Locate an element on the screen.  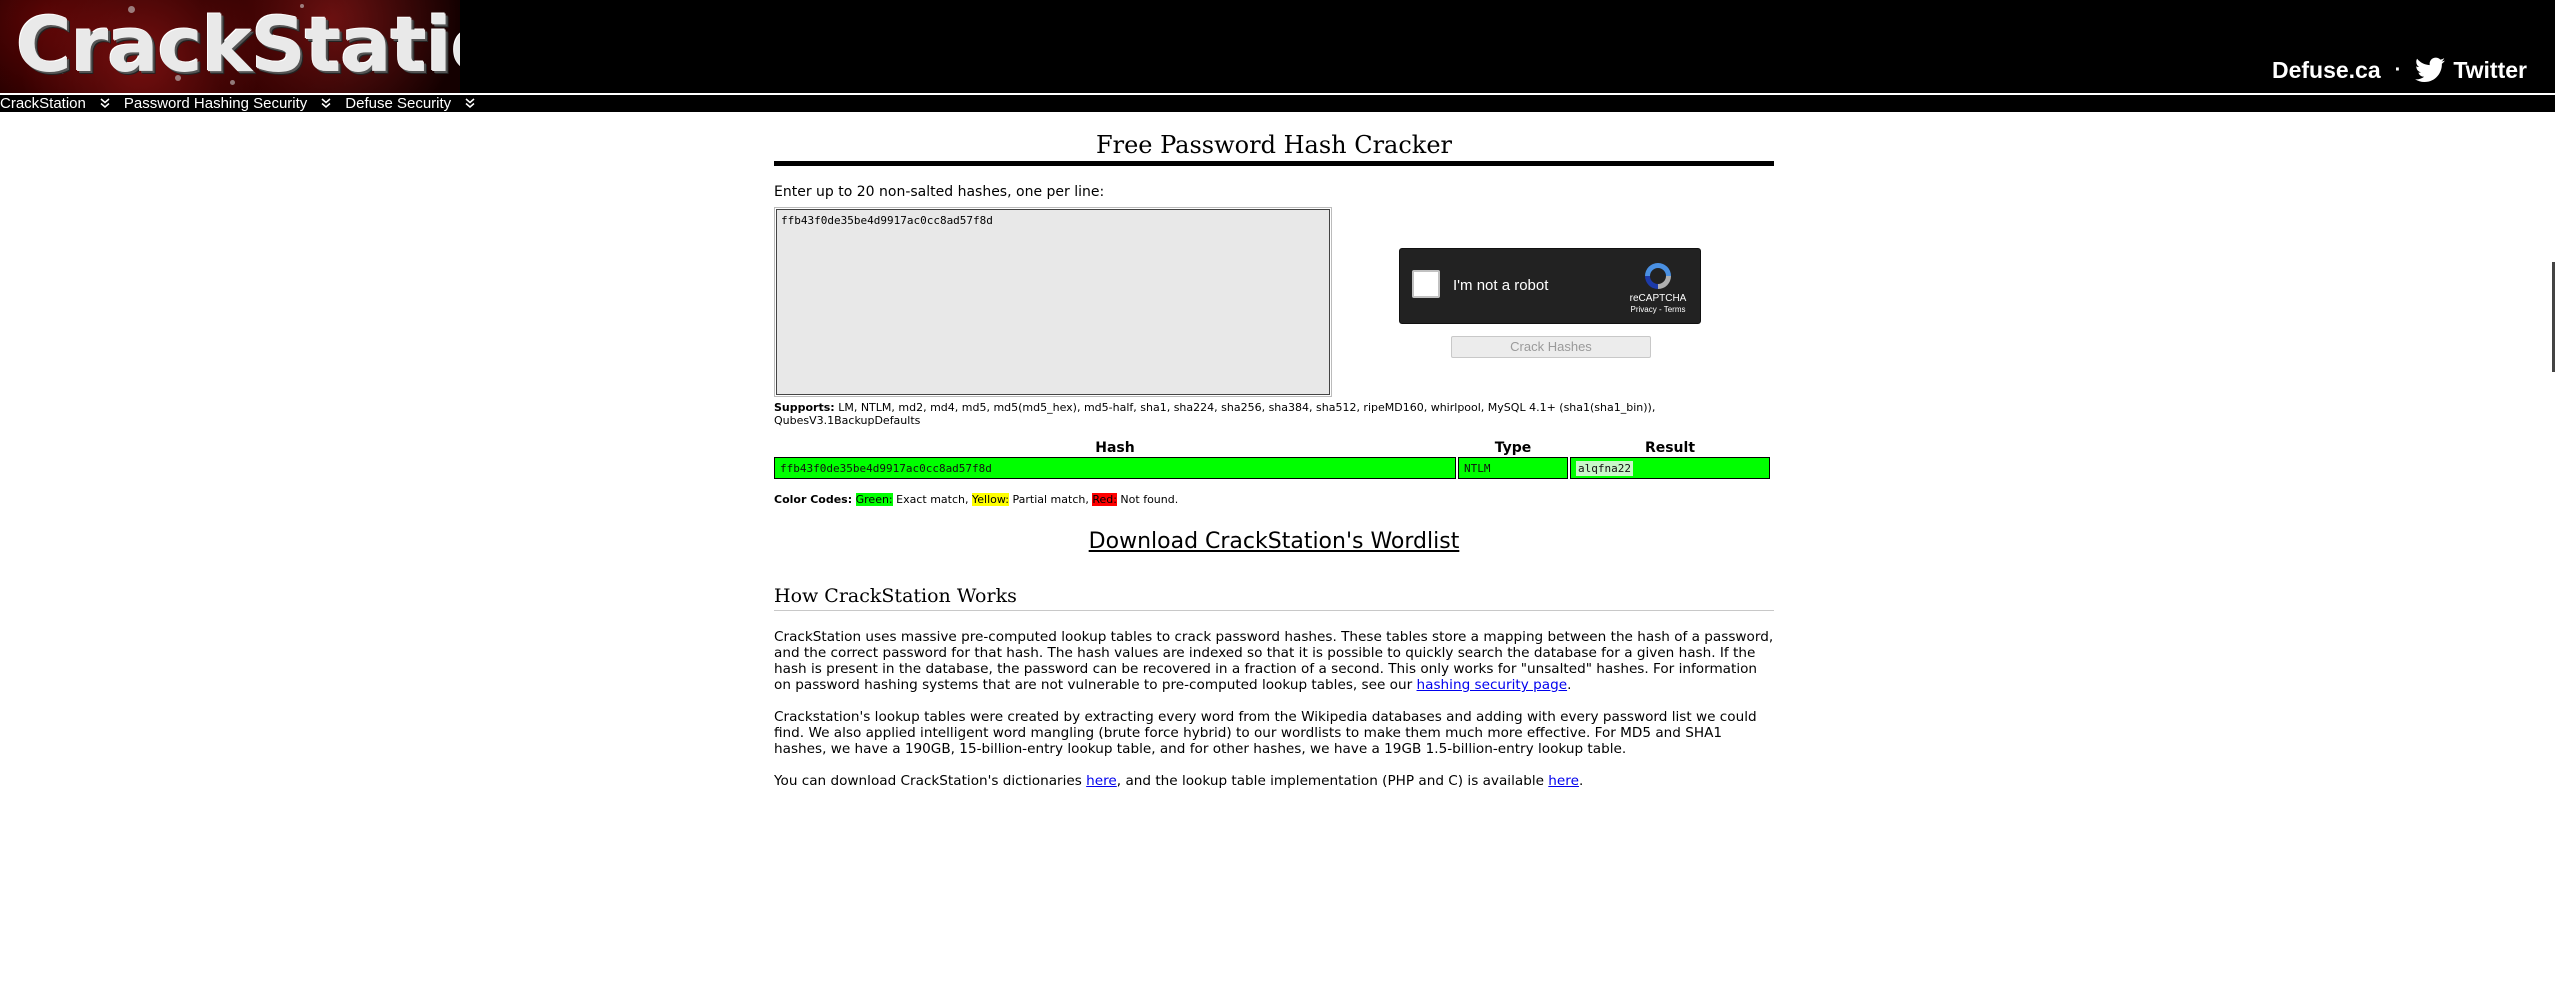
download-wordlist-link: Download CrackStation's Wordlist is located at coordinates (1274, 541).